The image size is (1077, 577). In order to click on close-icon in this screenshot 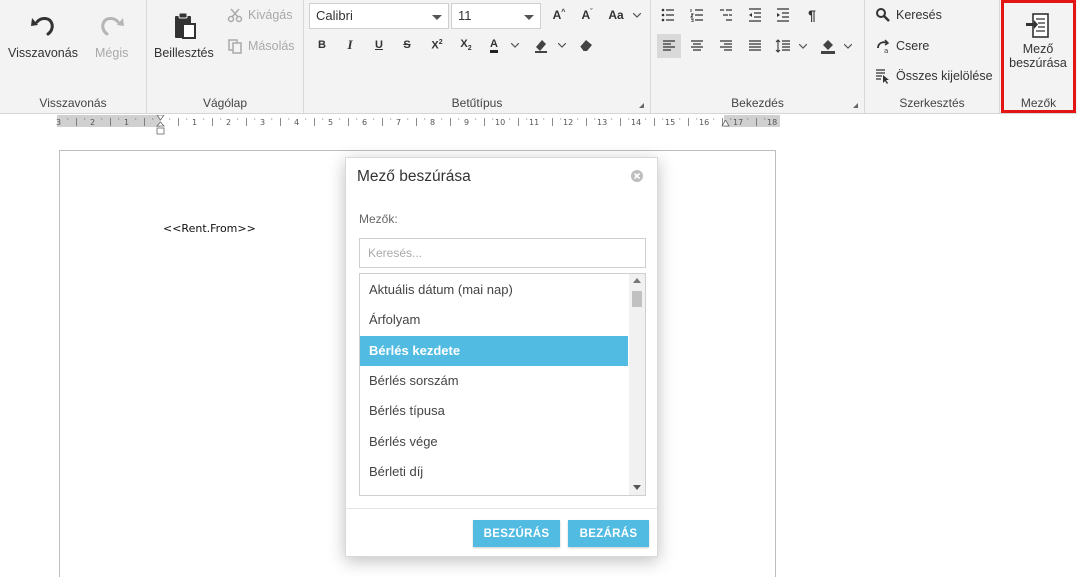, I will do `click(637, 176)`.